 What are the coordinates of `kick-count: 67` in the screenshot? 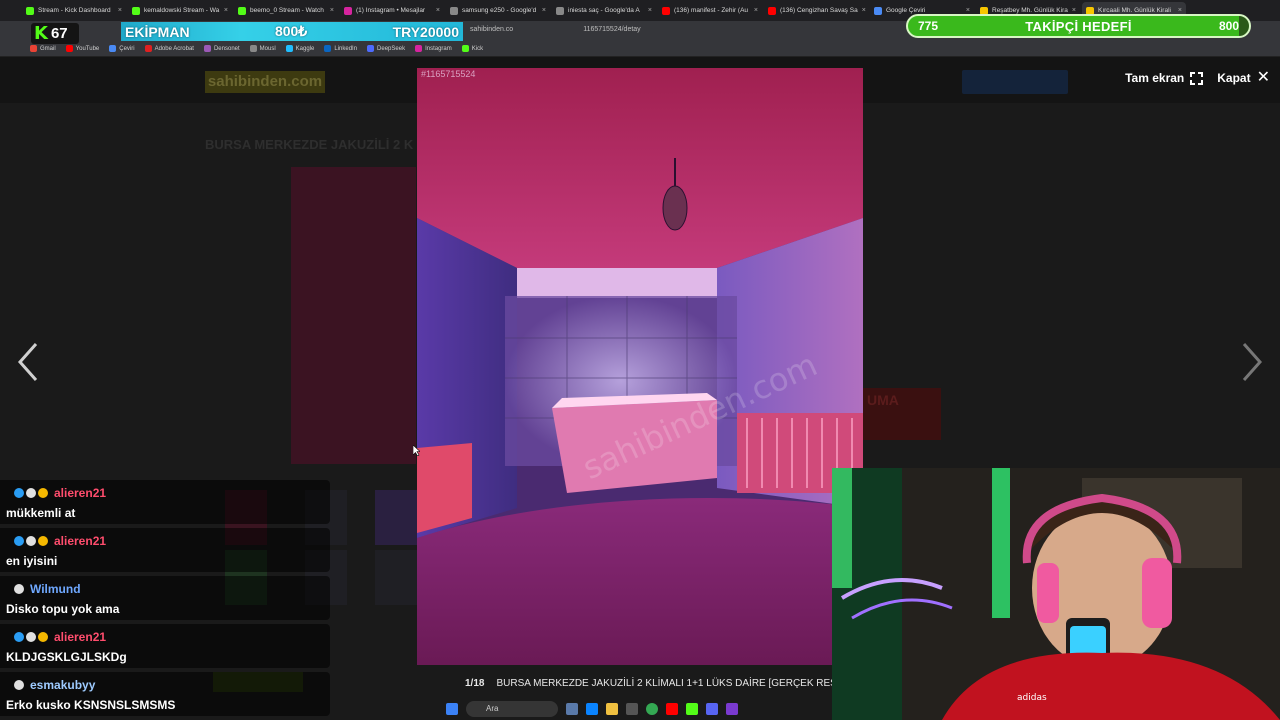 It's located at (59, 33).